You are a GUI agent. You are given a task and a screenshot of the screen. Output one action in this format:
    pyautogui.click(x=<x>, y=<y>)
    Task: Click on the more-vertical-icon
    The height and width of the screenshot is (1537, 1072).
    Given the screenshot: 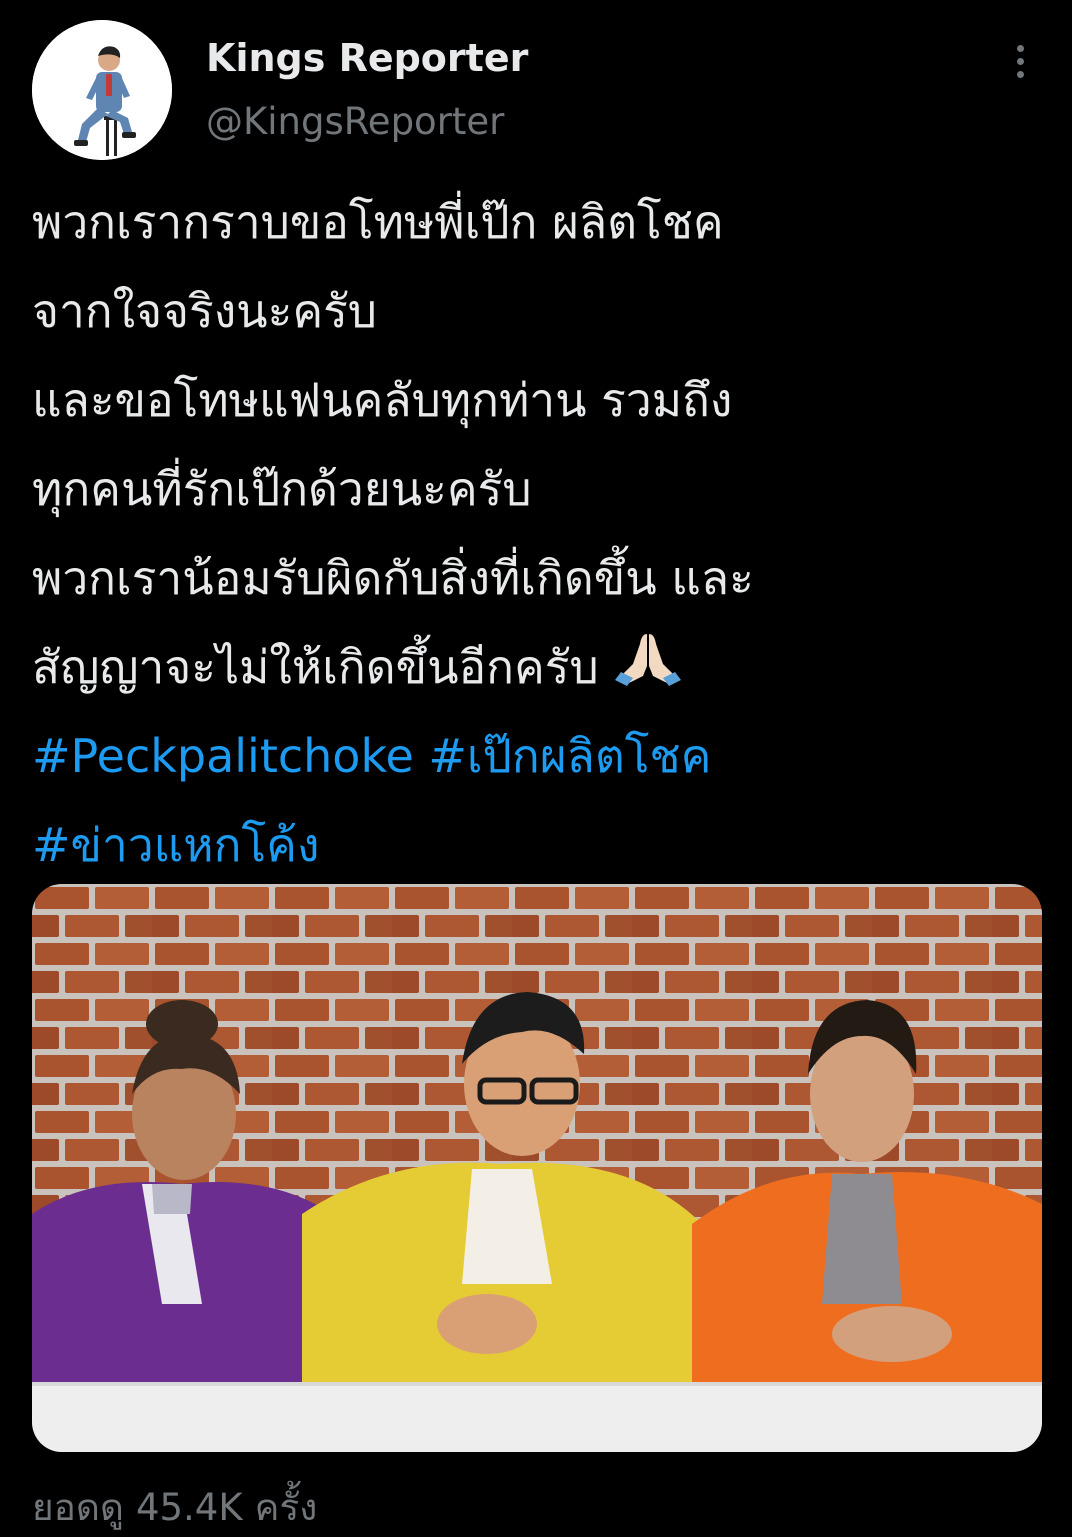 What is the action you would take?
    pyautogui.click(x=1020, y=48)
    